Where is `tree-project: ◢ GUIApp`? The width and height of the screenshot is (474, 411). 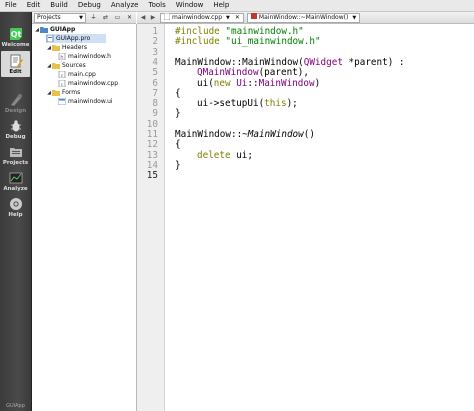
tree-project: ◢ GUIApp is located at coordinates (54, 29).